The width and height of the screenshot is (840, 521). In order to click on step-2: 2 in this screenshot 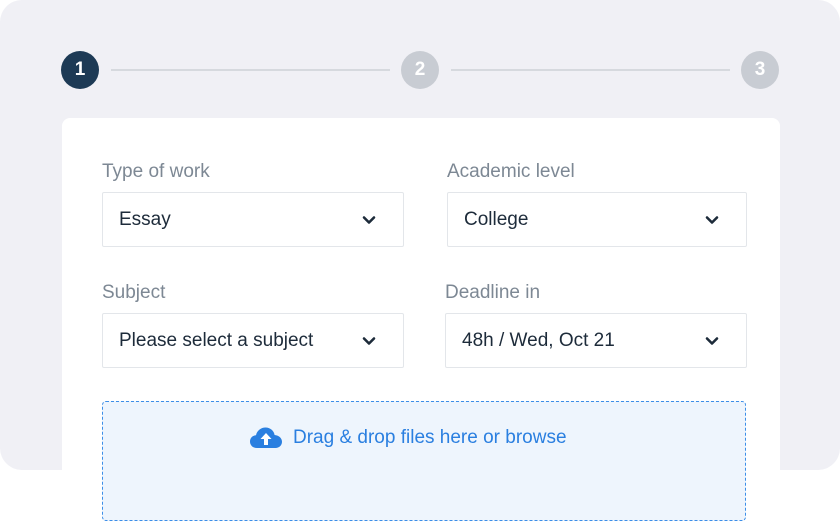, I will do `click(420, 70)`.